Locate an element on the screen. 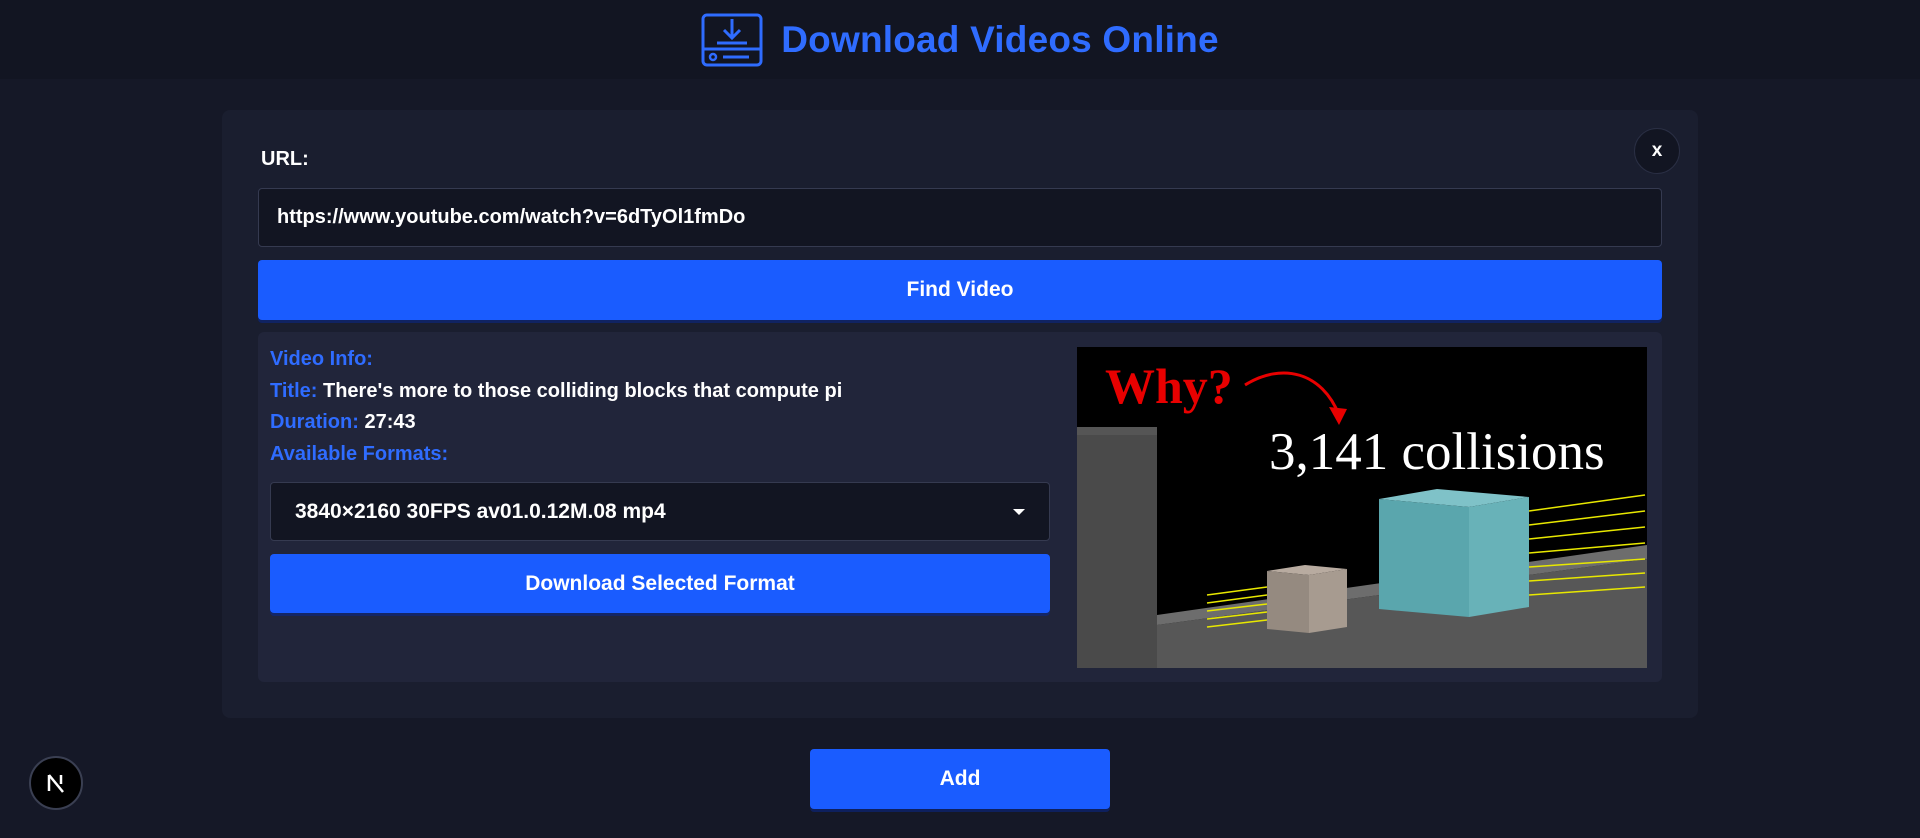  find-video-button: Find Video is located at coordinates (960, 290).